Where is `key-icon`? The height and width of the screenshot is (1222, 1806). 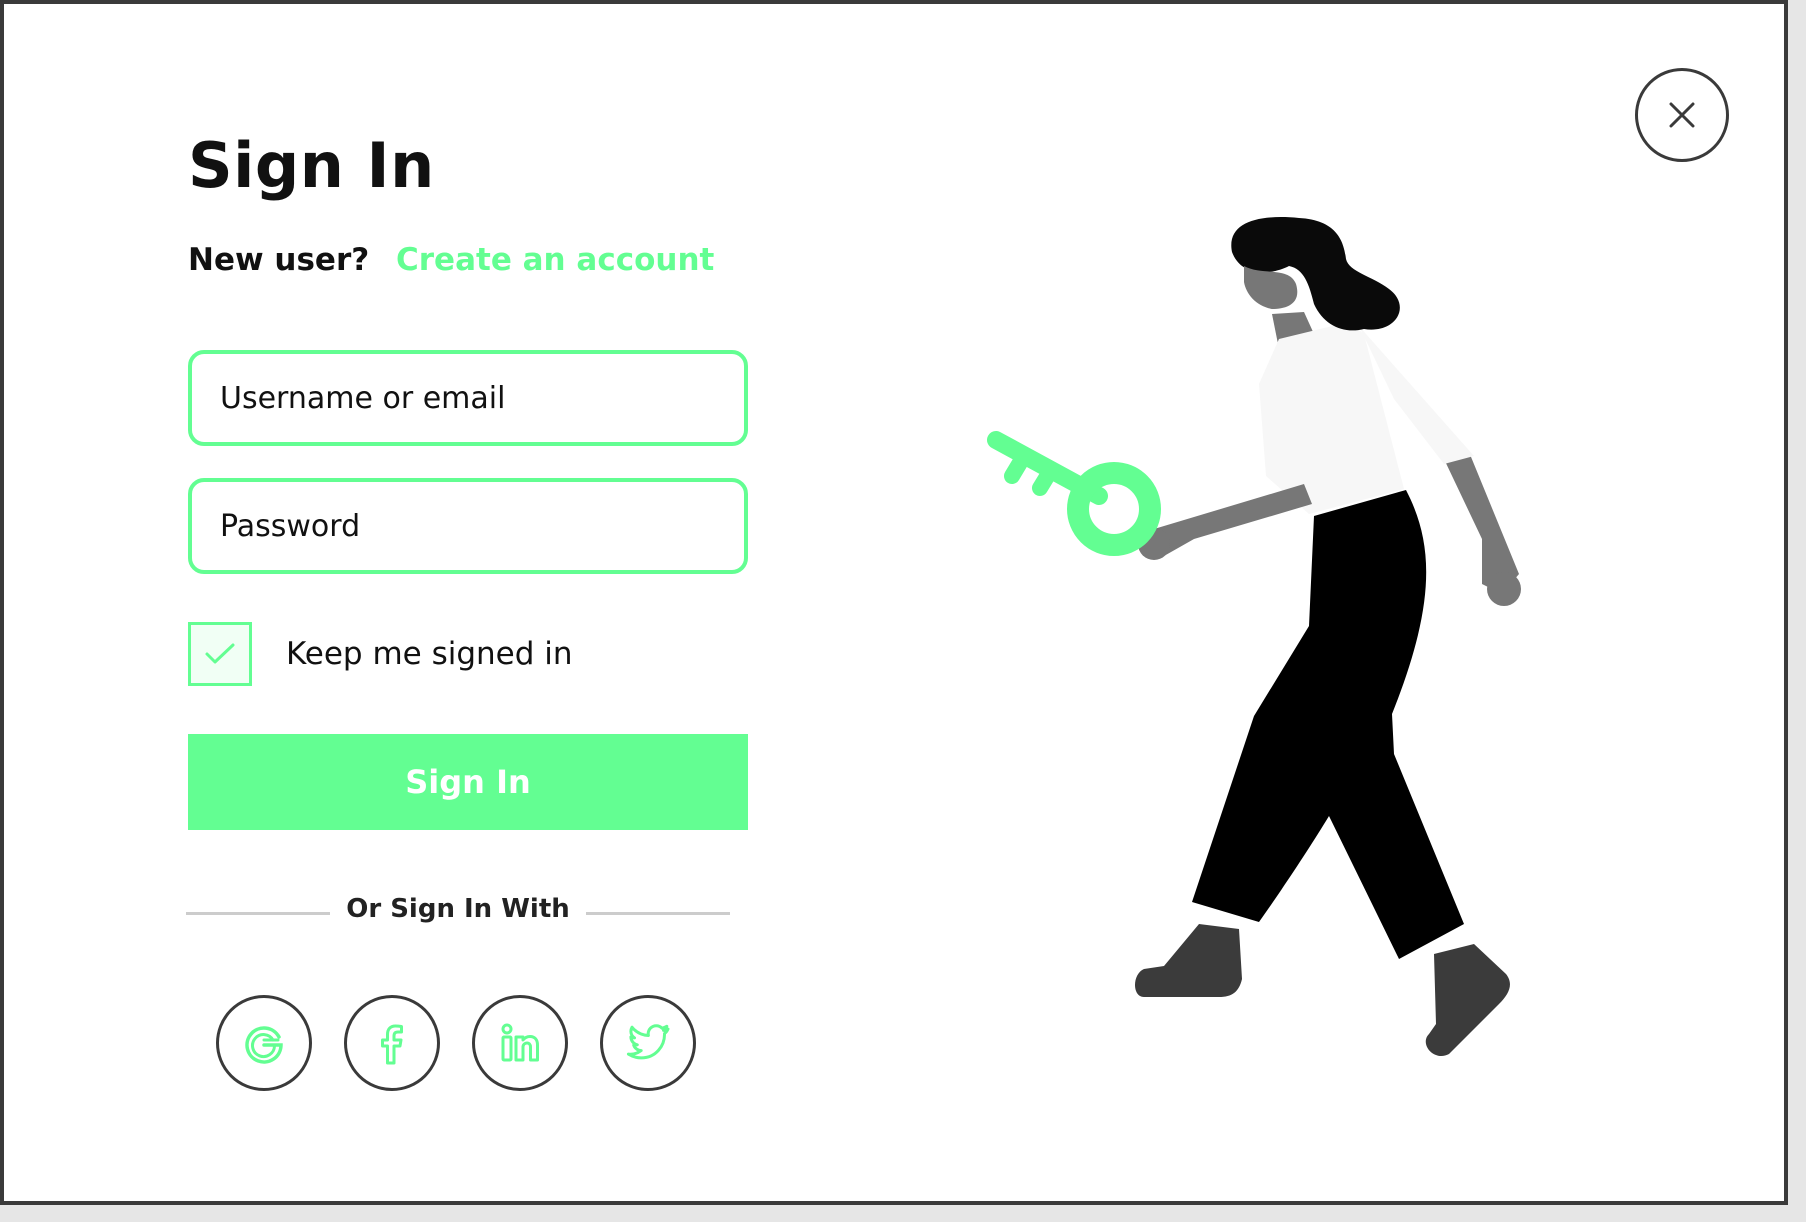 key-icon is located at coordinates (1074, 493).